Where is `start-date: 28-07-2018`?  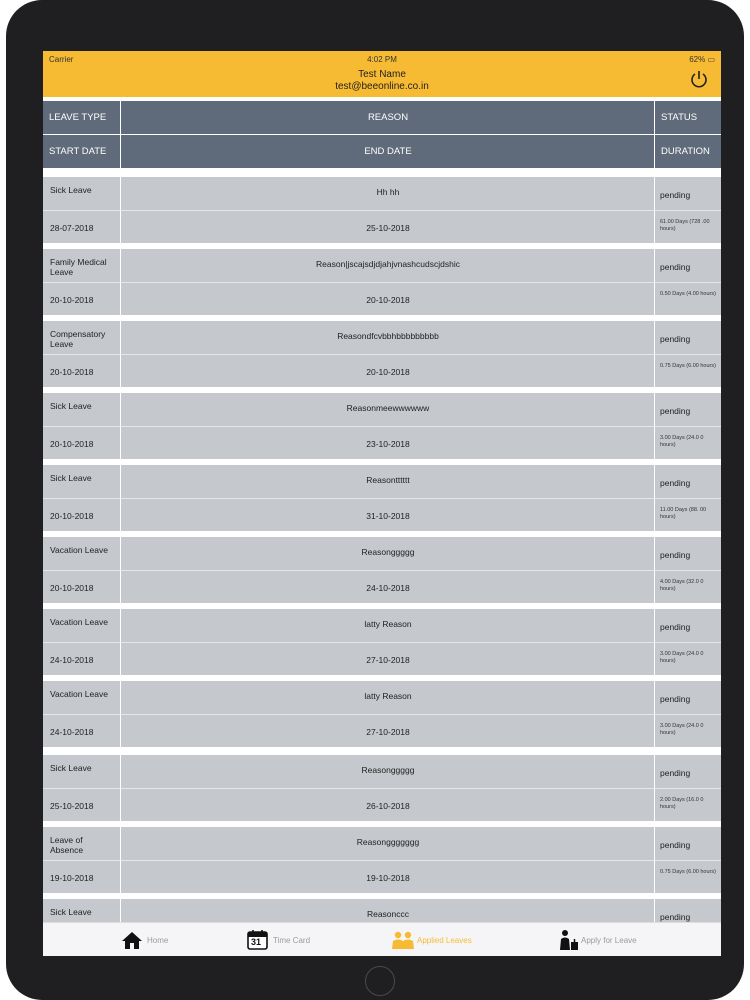 start-date: 28-07-2018 is located at coordinates (72, 228).